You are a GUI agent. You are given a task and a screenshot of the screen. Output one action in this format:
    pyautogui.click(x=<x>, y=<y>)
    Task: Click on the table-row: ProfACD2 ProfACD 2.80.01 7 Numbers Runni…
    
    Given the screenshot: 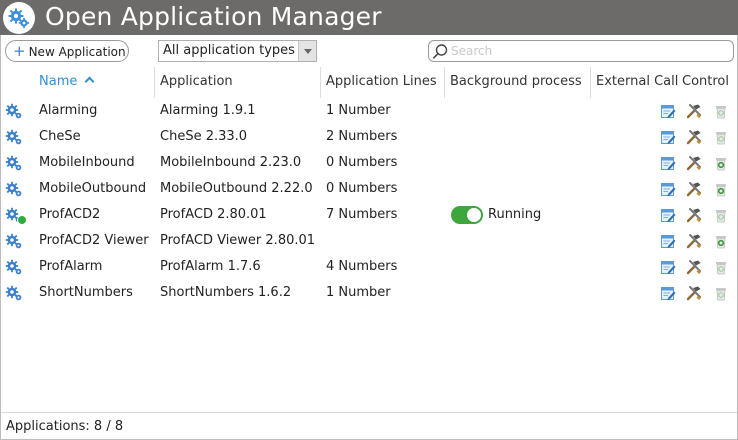 What is the action you would take?
    pyautogui.click(x=369, y=215)
    